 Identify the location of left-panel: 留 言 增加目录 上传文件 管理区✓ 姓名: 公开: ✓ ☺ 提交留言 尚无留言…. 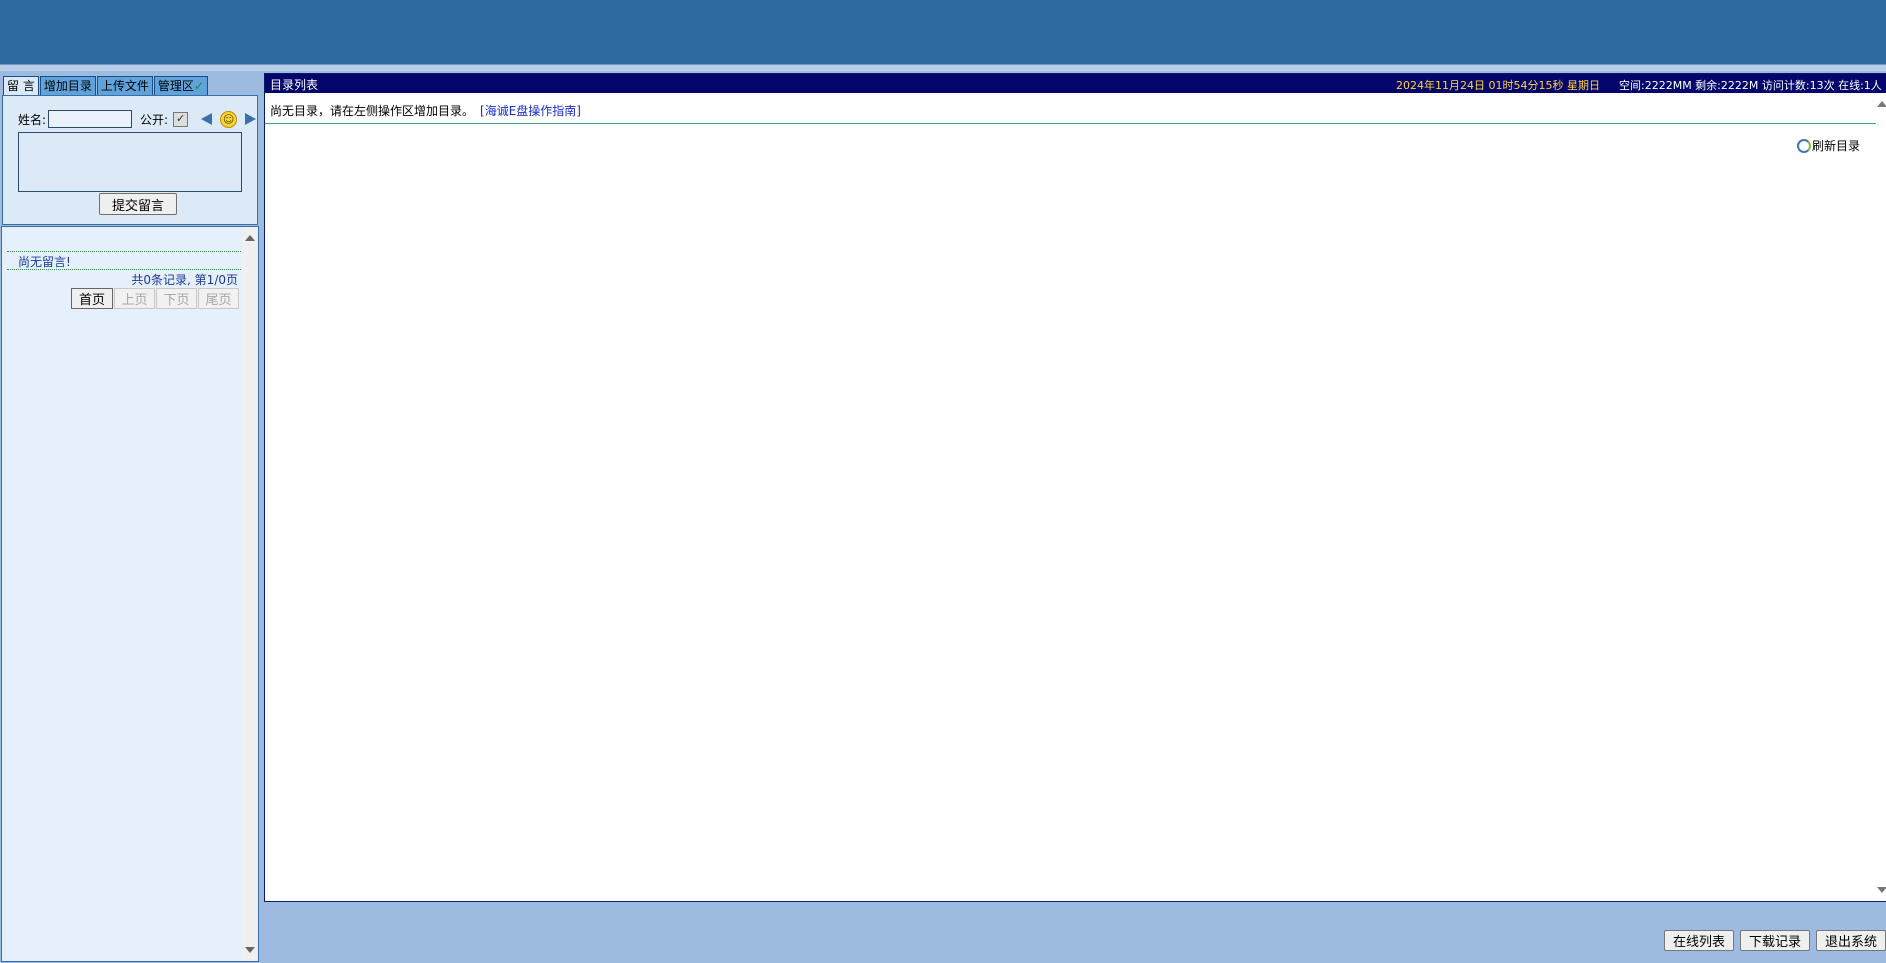
(131, 517).